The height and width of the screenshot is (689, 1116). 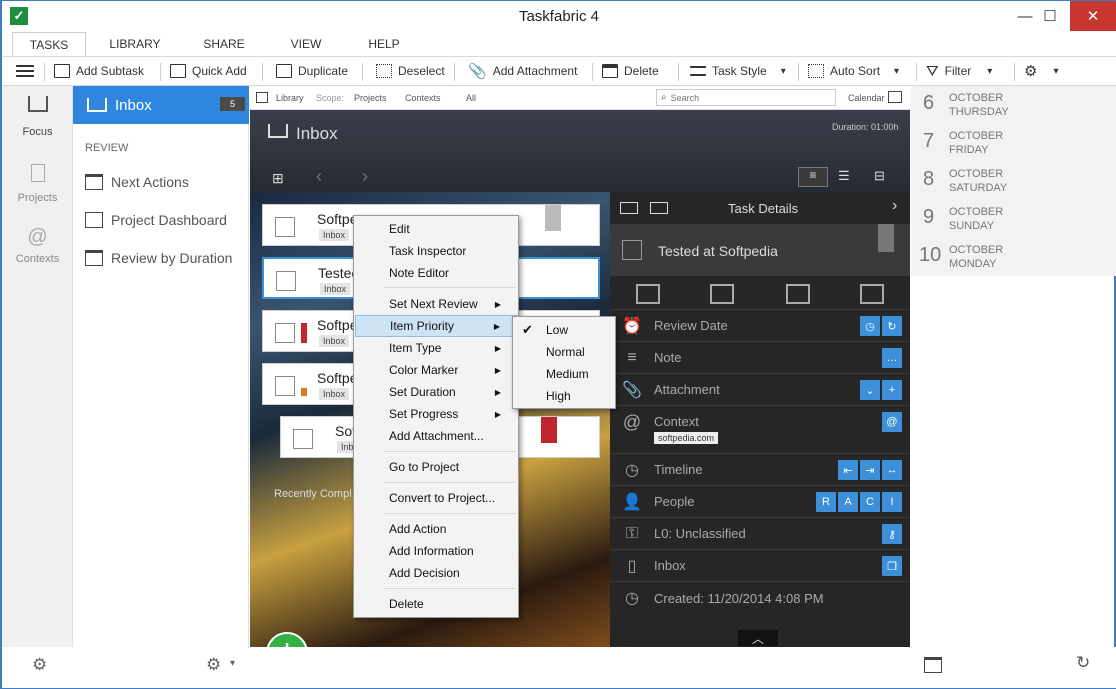 I want to click on menu-item-set-next-review: Set Next Review ▶, so click(x=436, y=304).